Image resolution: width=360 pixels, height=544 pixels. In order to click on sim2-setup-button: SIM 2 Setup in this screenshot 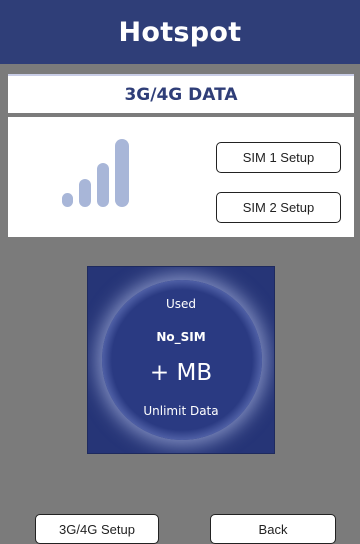, I will do `click(278, 207)`.